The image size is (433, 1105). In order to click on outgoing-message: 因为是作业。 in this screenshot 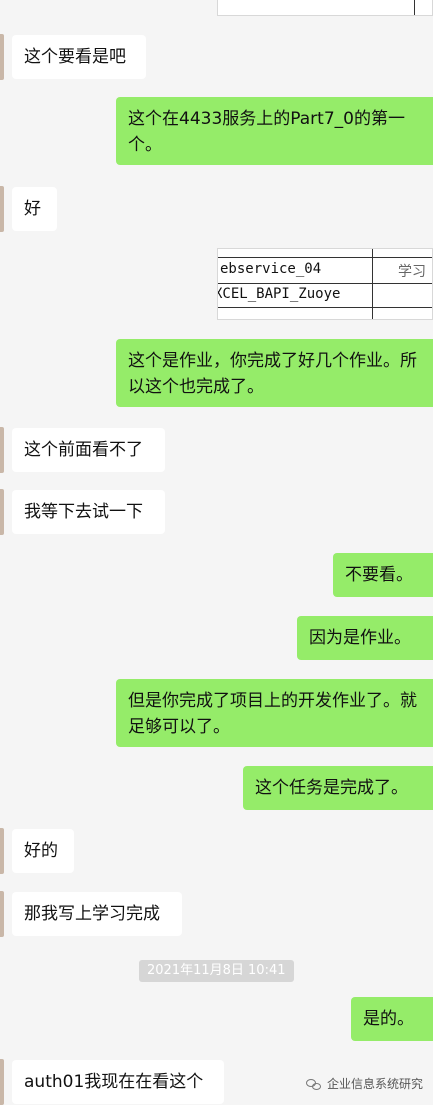, I will do `click(365, 638)`.